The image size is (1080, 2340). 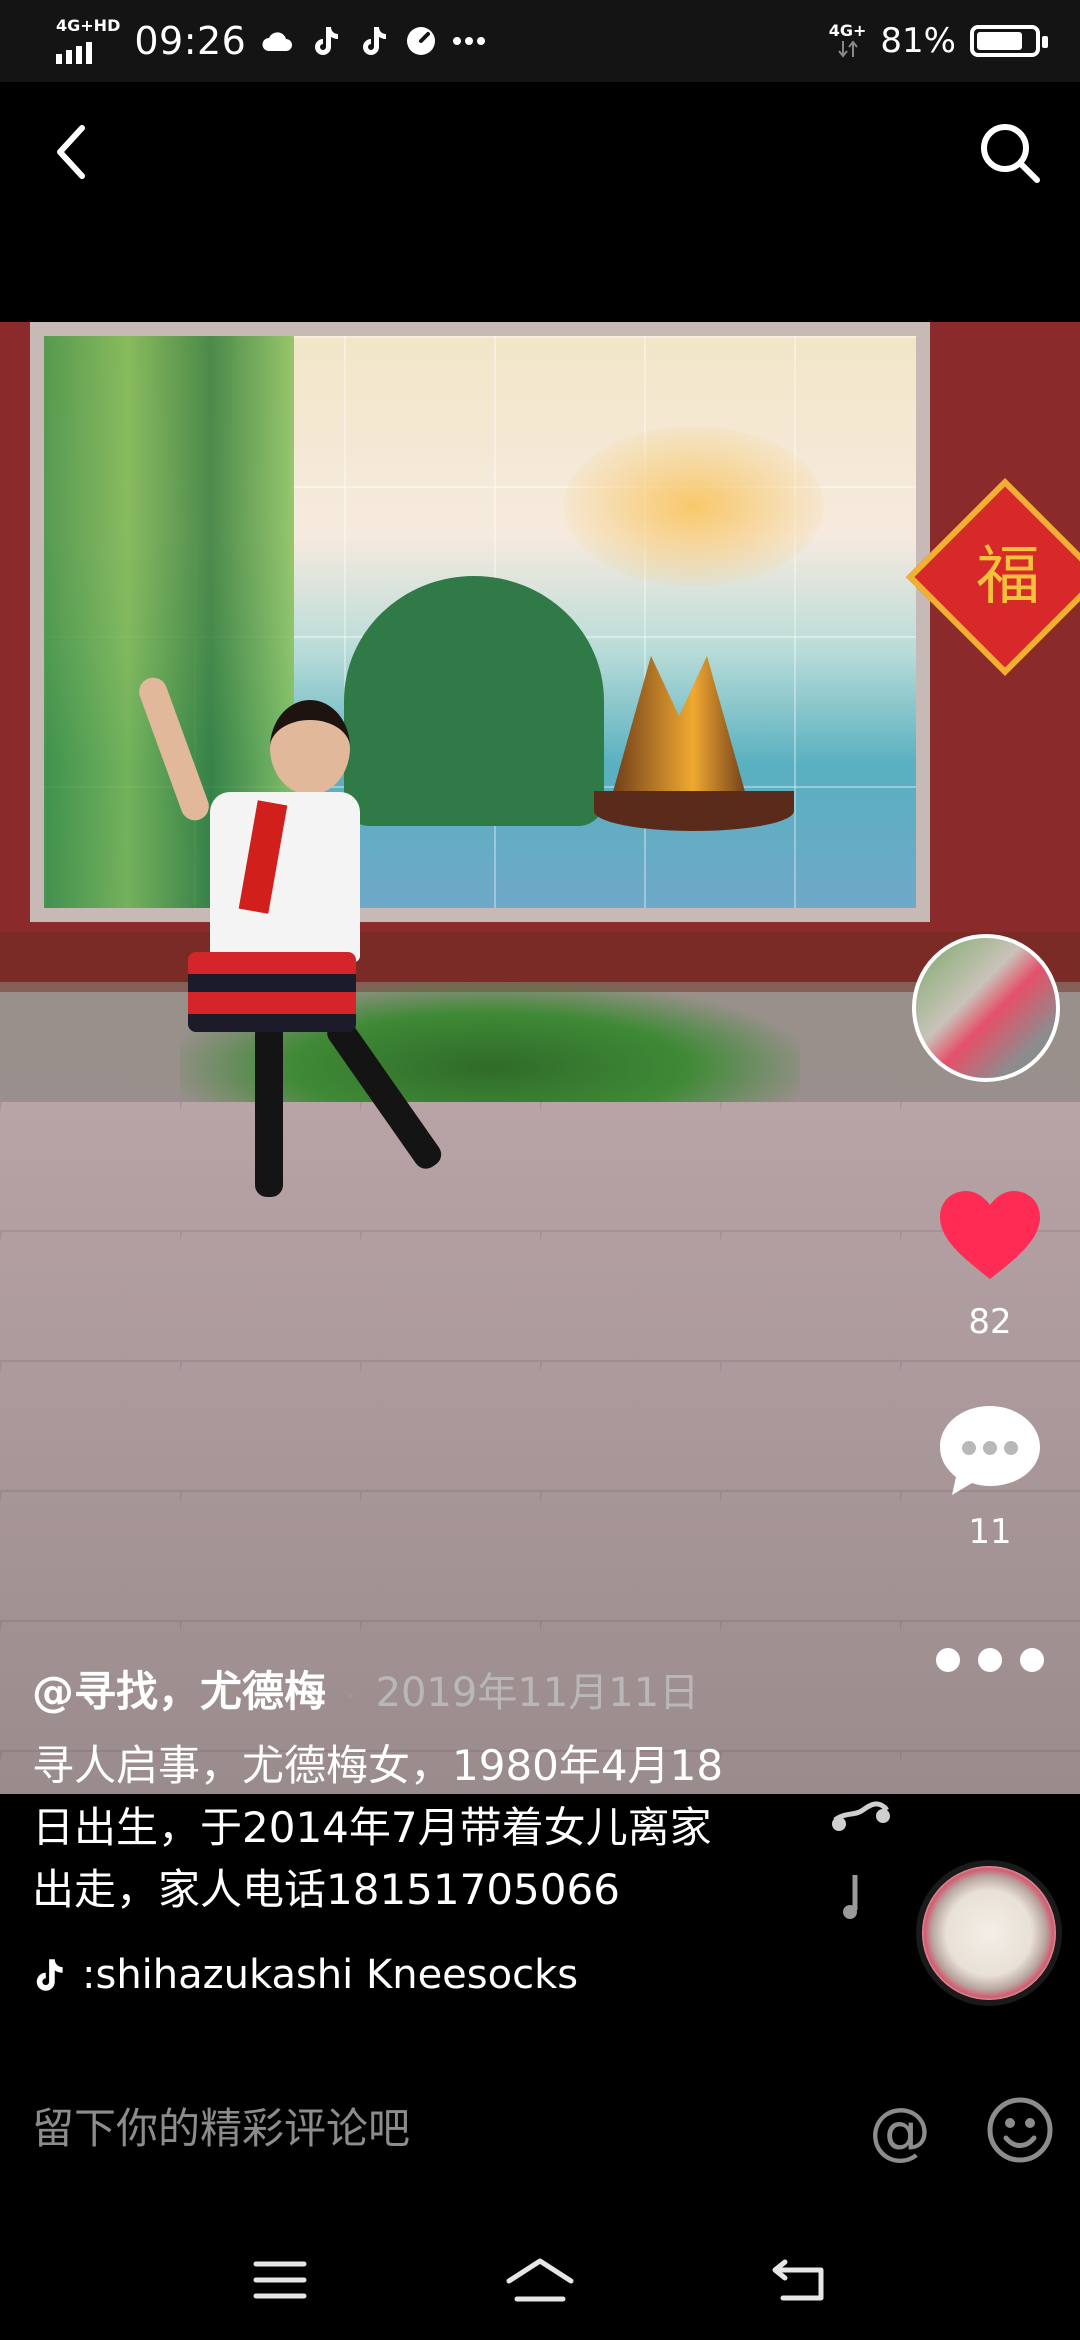 I want to click on description-line: 寻人启事，尤德梅女，1980年4月18, so click(x=378, y=1765).